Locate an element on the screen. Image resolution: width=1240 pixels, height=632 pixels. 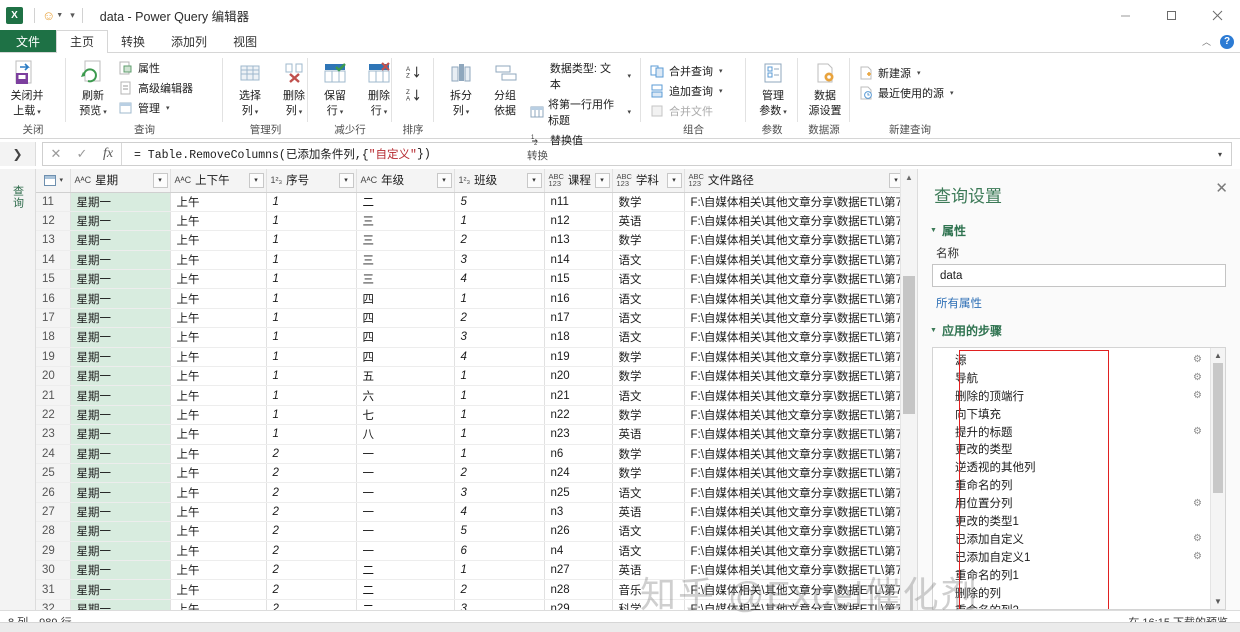
cell-课程: n16 is located at coordinates (578, 298).